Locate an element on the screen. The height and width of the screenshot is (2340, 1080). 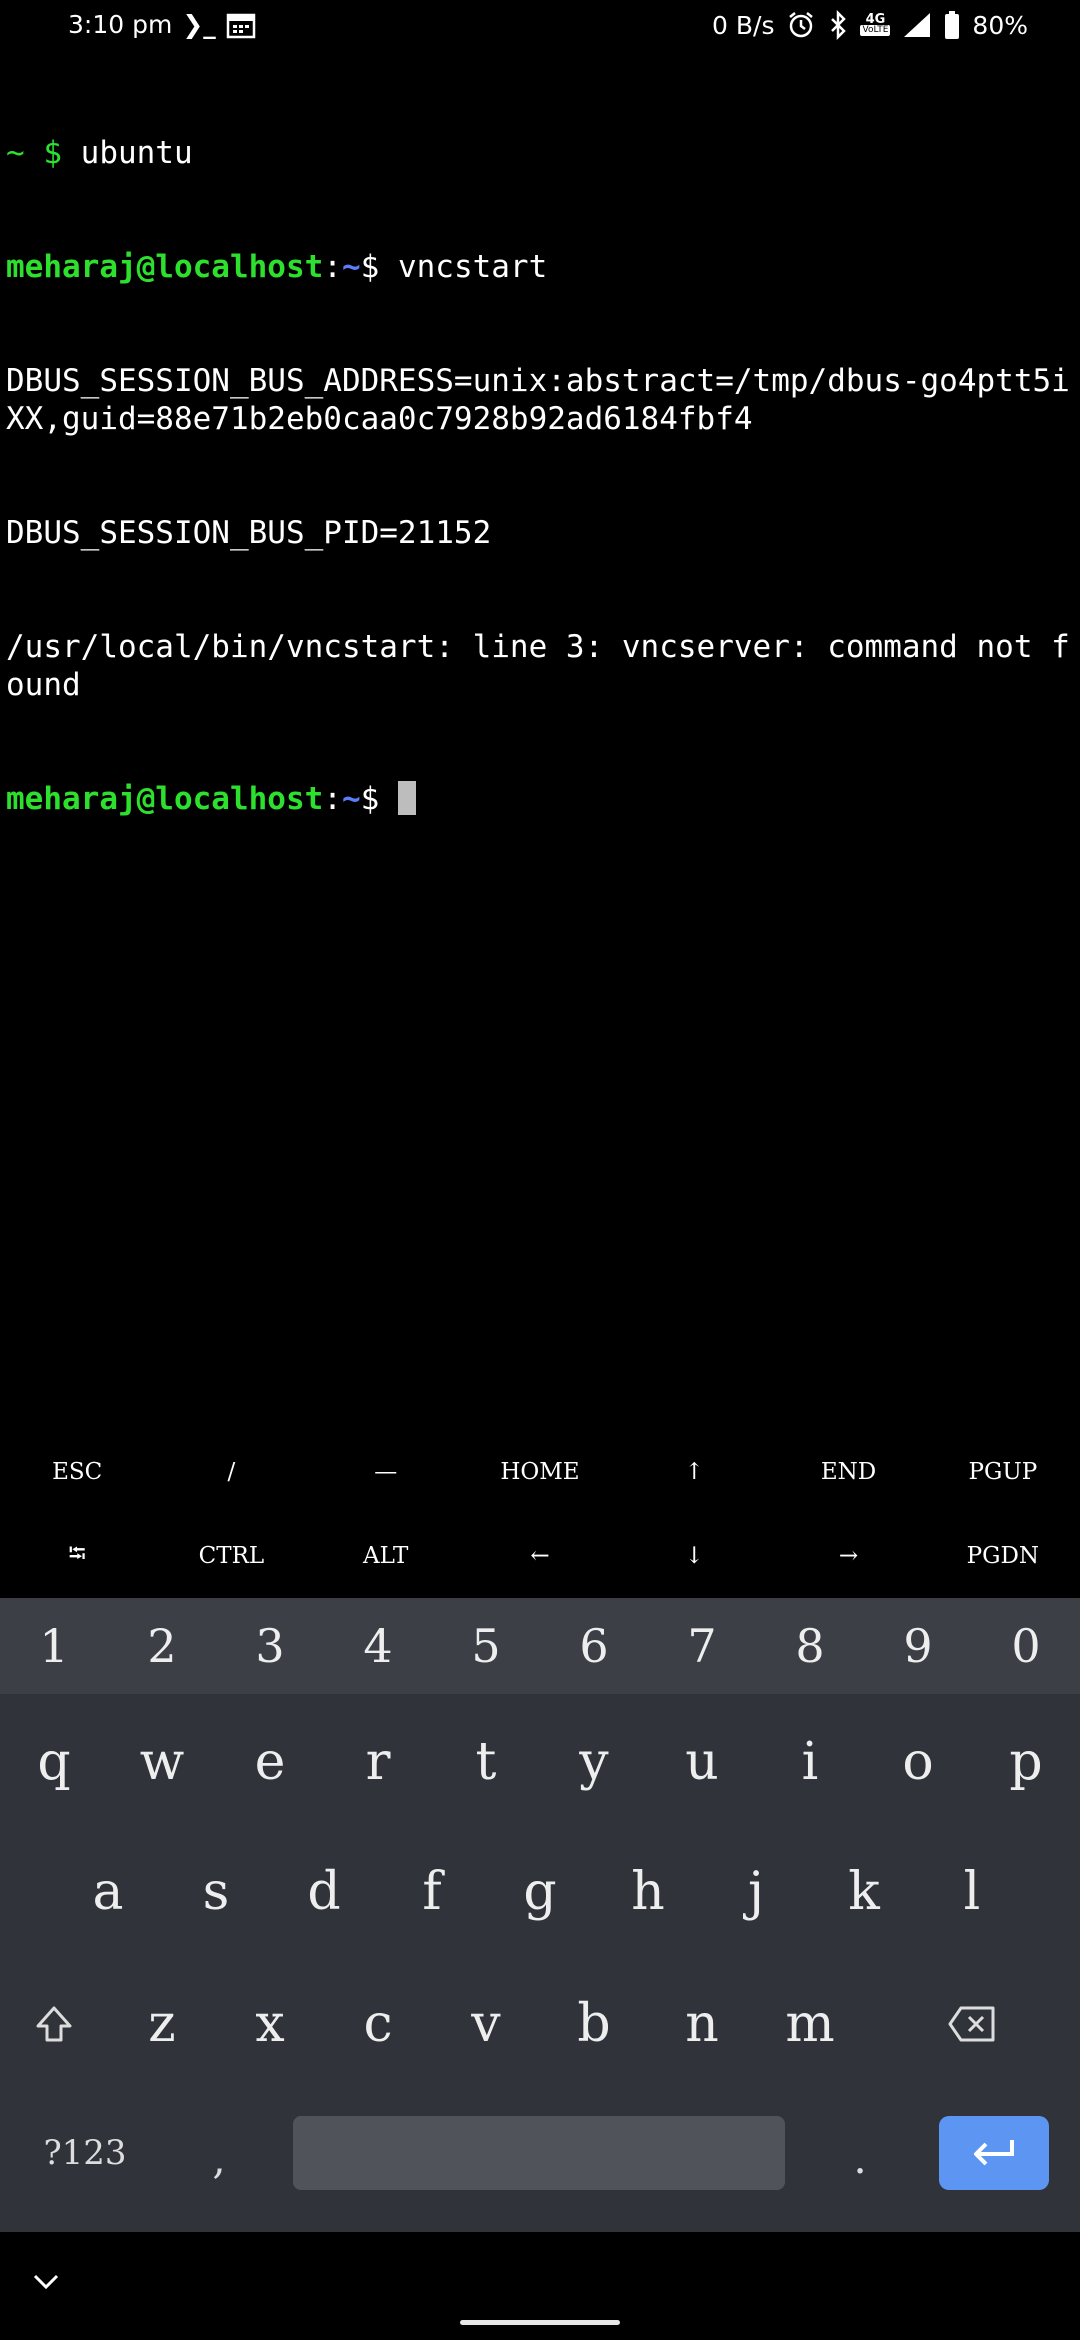
status-time: 3:10 pm is located at coordinates (120, 24).